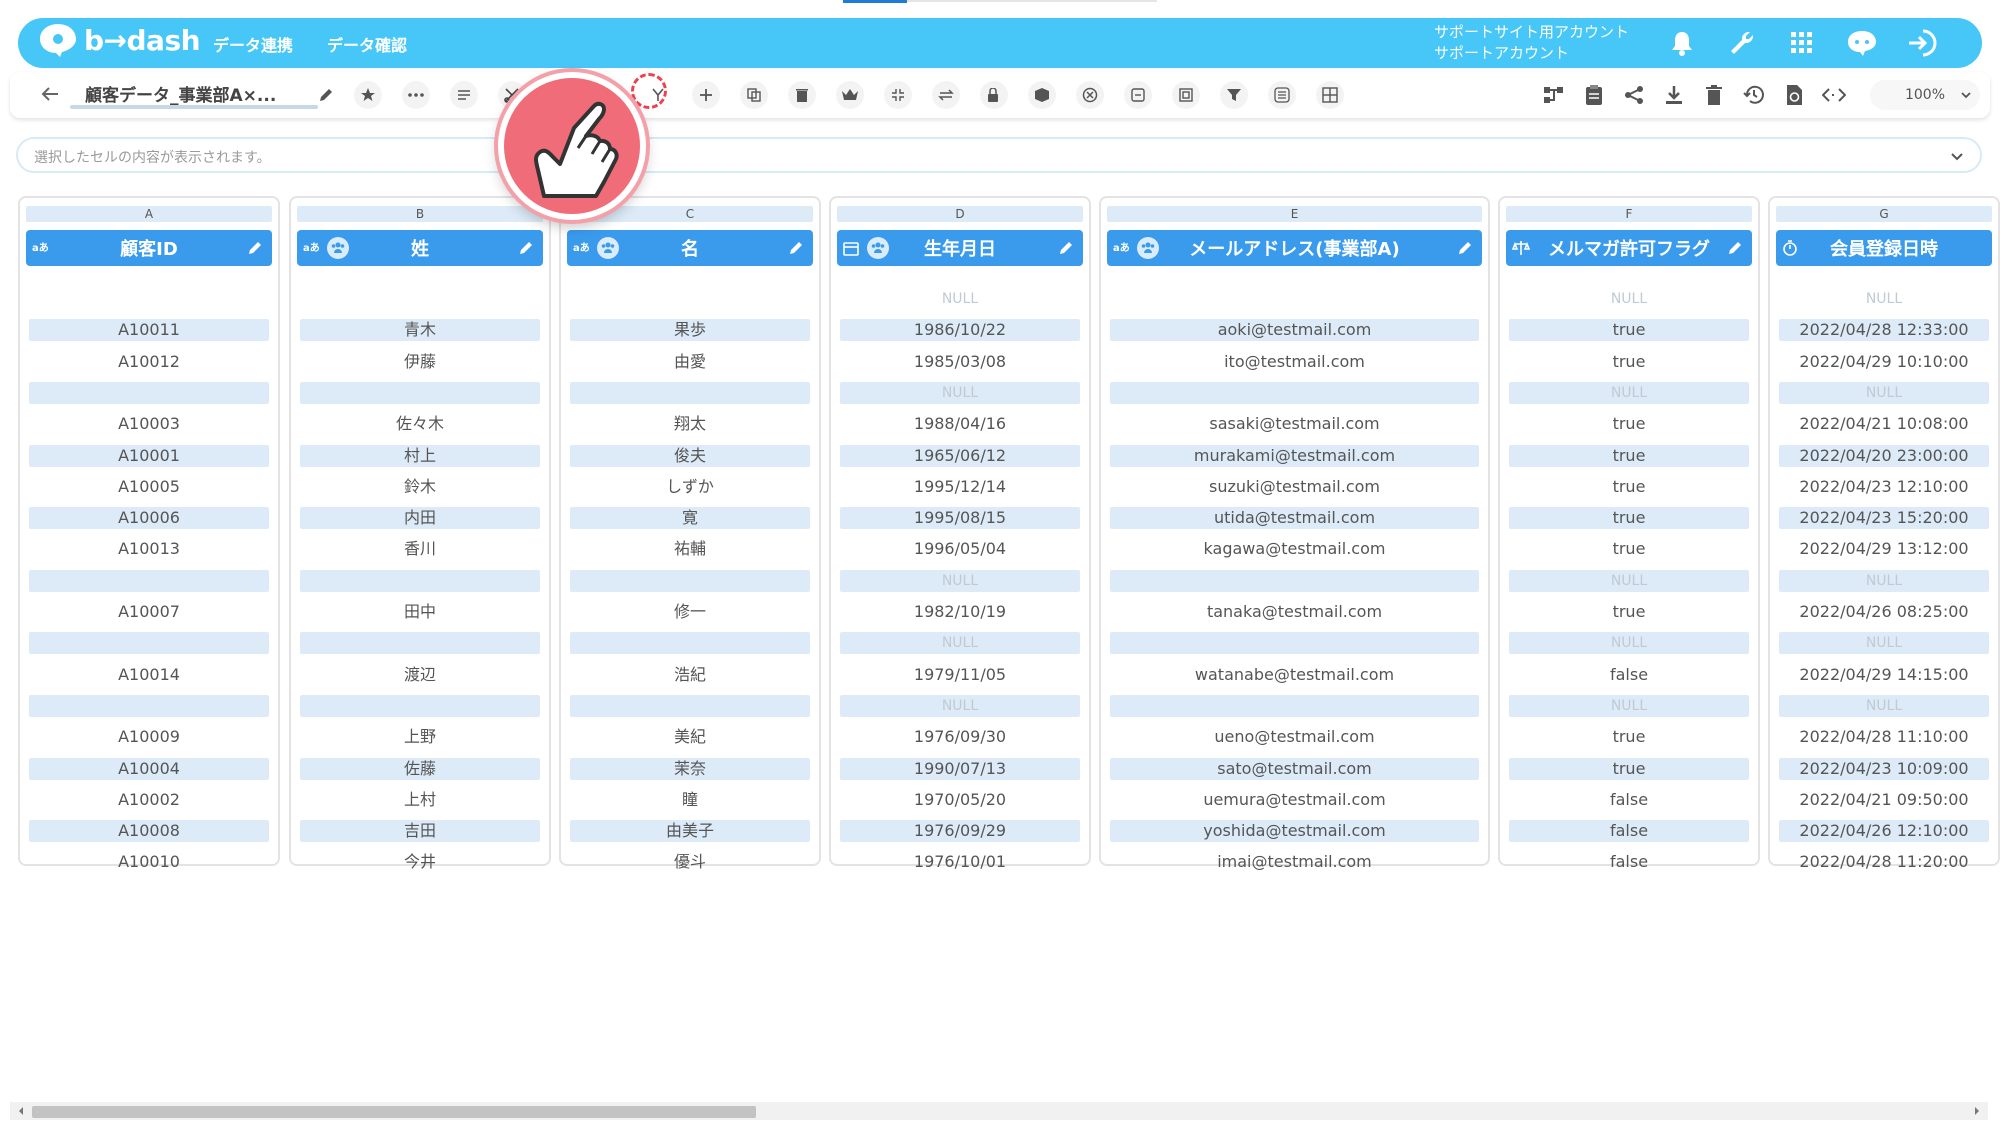  Describe the element at coordinates (946, 95) in the screenshot. I see `swap-arrows-icon` at that location.